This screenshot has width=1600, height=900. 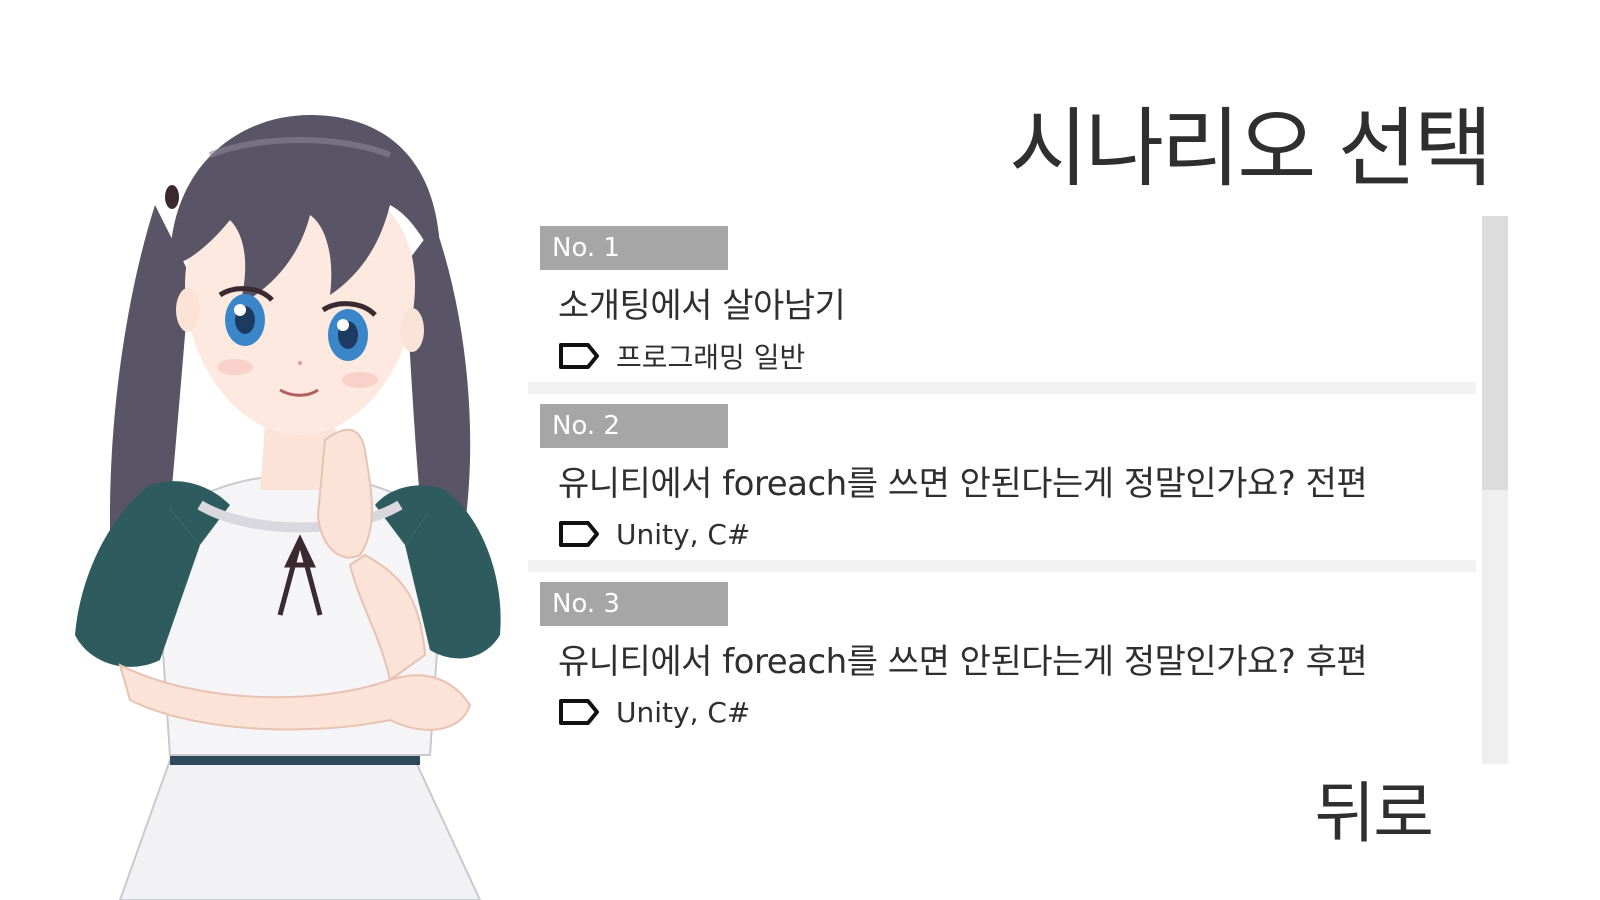 What do you see at coordinates (634, 248) in the screenshot?
I see `scenario-number-badge: No. 1` at bounding box center [634, 248].